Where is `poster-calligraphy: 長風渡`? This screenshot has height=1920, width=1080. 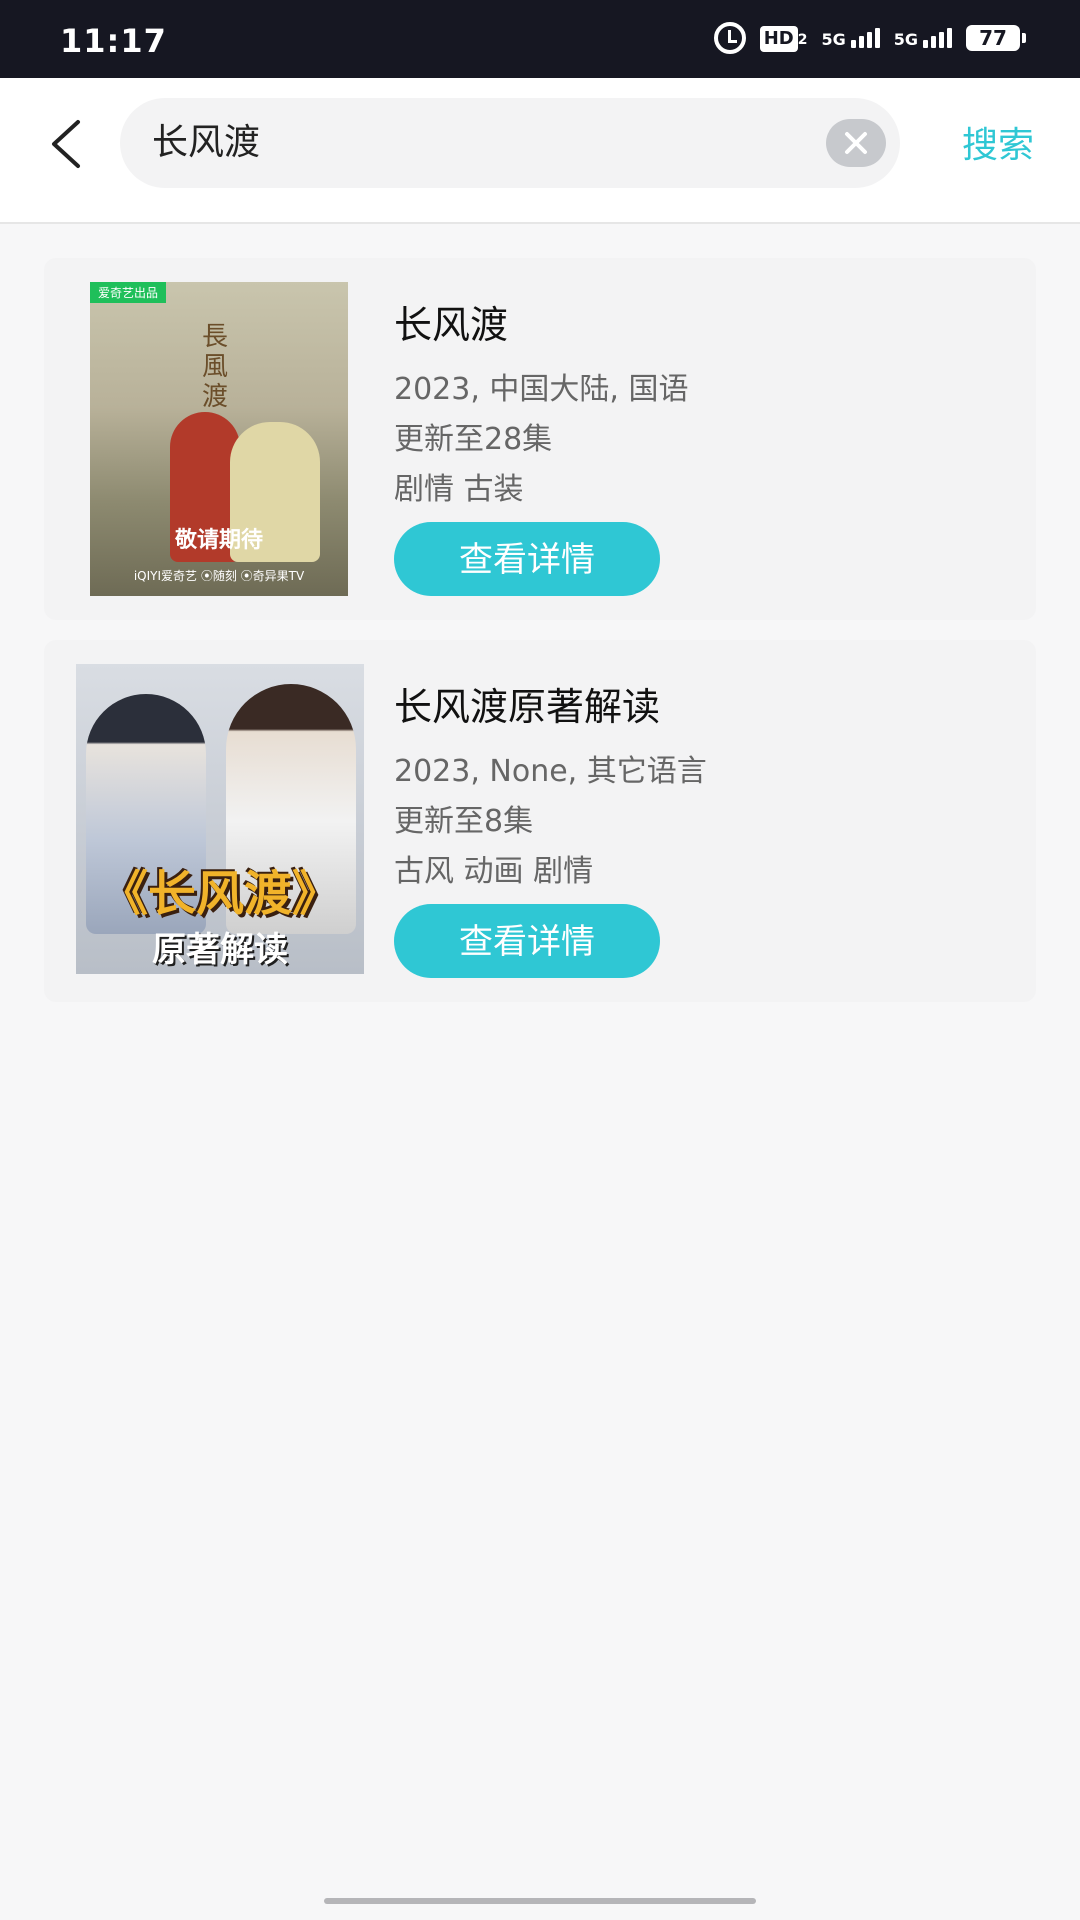 poster-calligraphy: 長風渡 is located at coordinates (214, 367).